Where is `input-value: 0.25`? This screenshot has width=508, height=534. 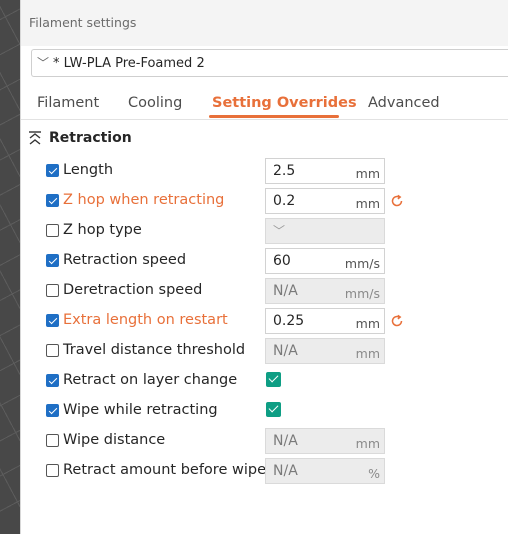
input-value: 0.25 is located at coordinates (289, 321).